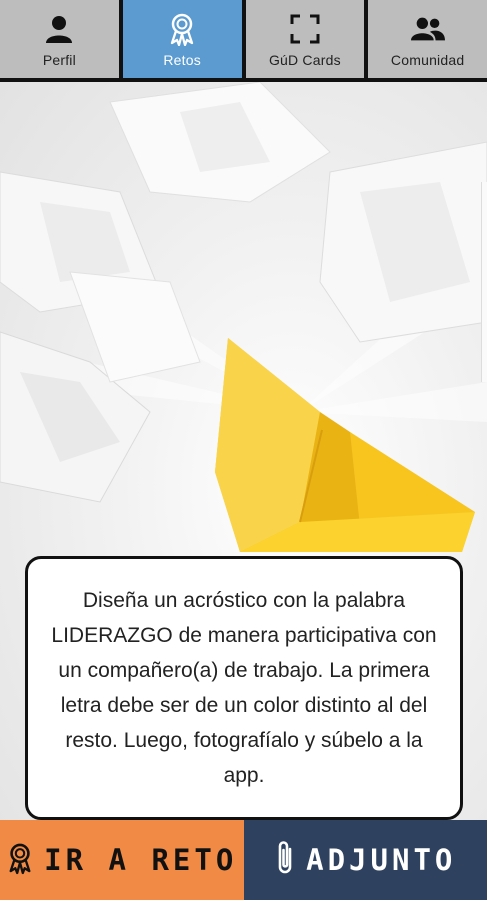 The width and height of the screenshot is (487, 900). What do you see at coordinates (182, 60) in the screenshot?
I see `tab-label: Retos` at bounding box center [182, 60].